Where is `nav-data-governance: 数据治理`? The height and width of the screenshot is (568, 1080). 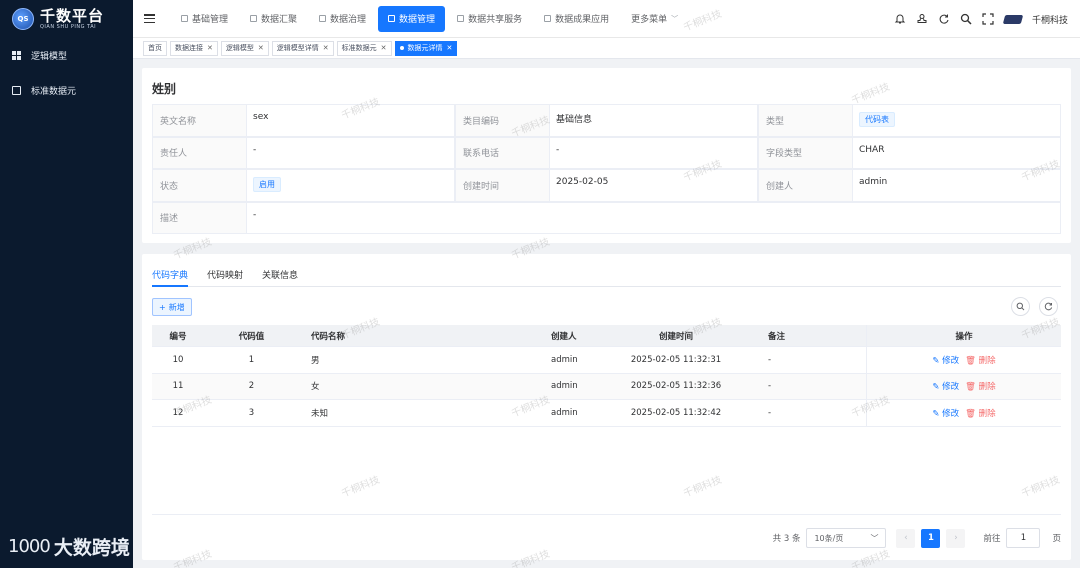 nav-data-governance: 数据治理 is located at coordinates (342, 19).